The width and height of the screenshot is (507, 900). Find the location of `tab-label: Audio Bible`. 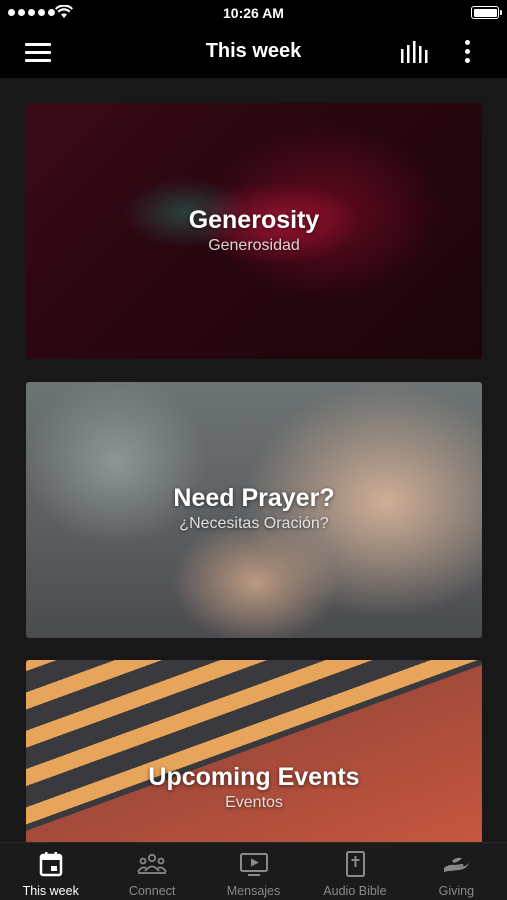

tab-label: Audio Bible is located at coordinates (355, 891).